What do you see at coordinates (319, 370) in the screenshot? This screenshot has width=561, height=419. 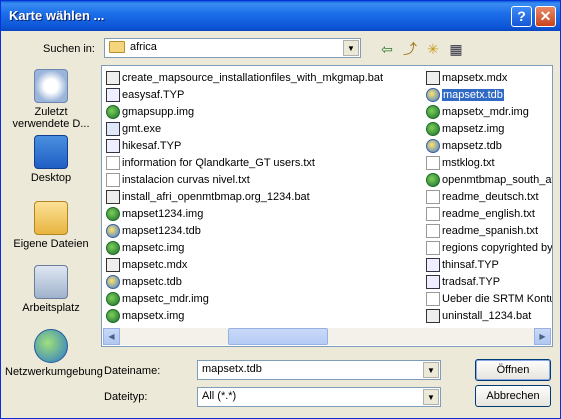 I see `filename-input: mapsetx.tdb ▼` at bounding box center [319, 370].